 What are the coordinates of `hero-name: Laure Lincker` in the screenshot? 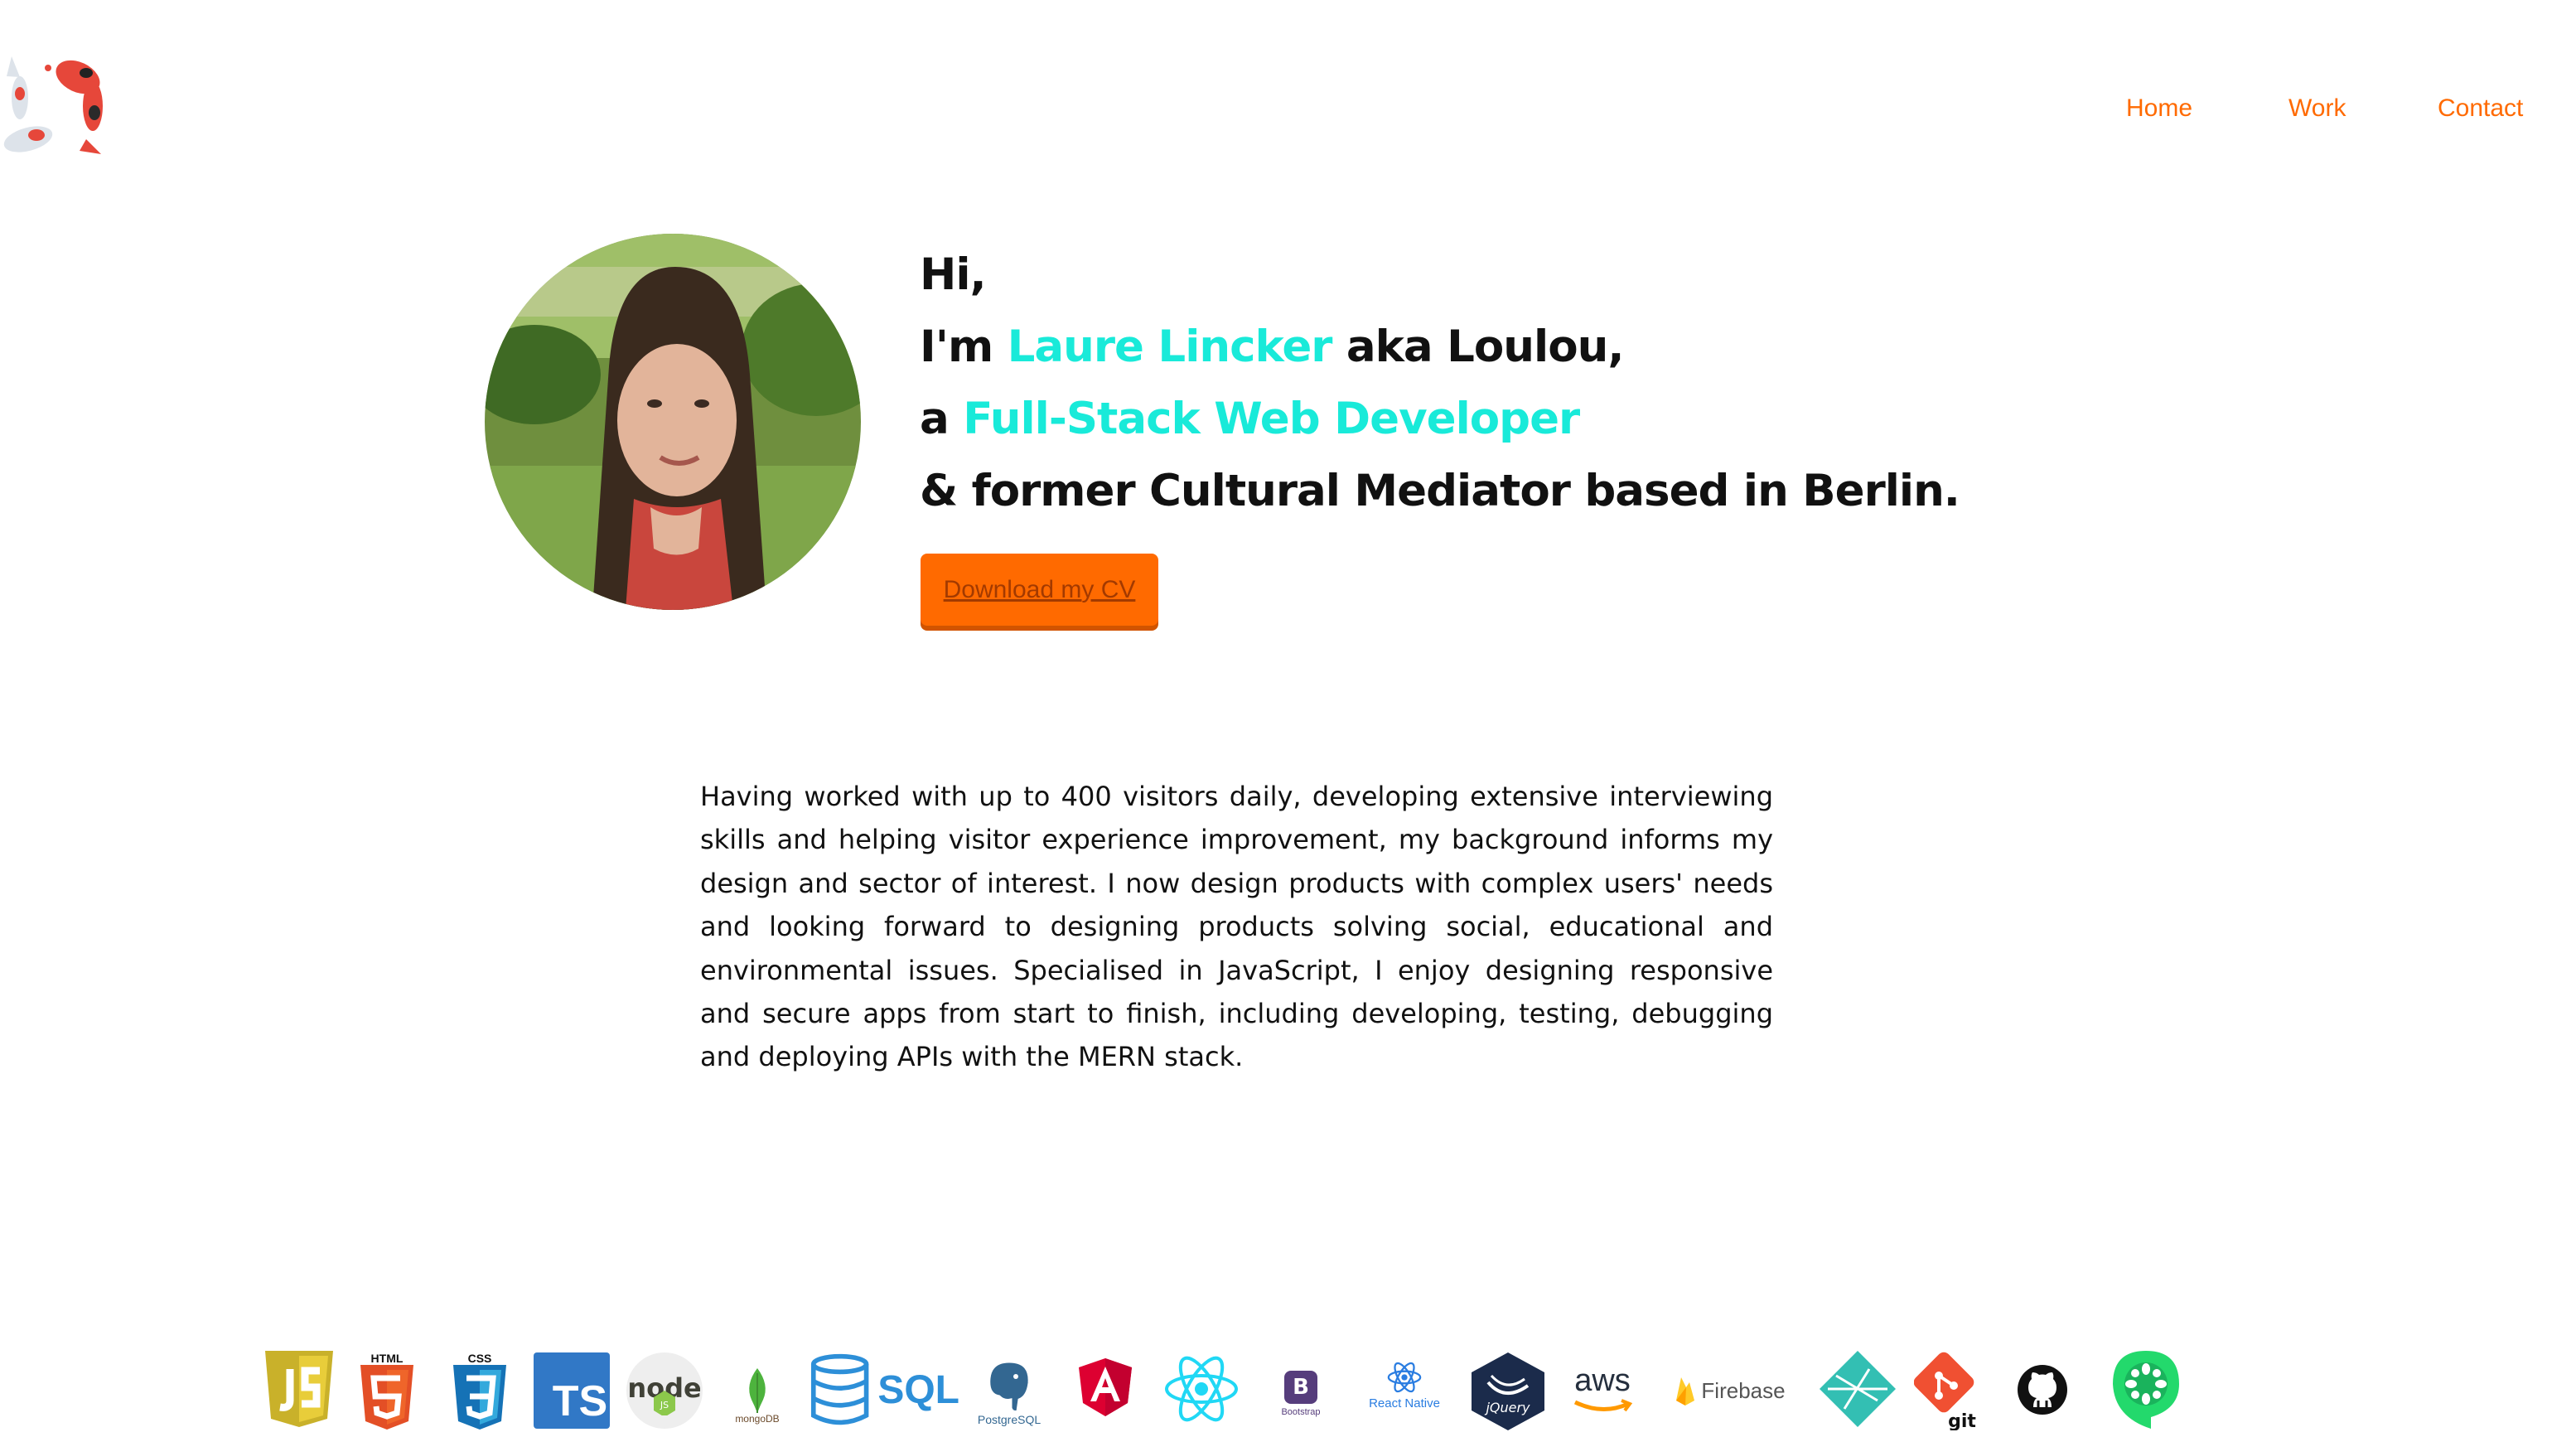 It's located at (1170, 347).